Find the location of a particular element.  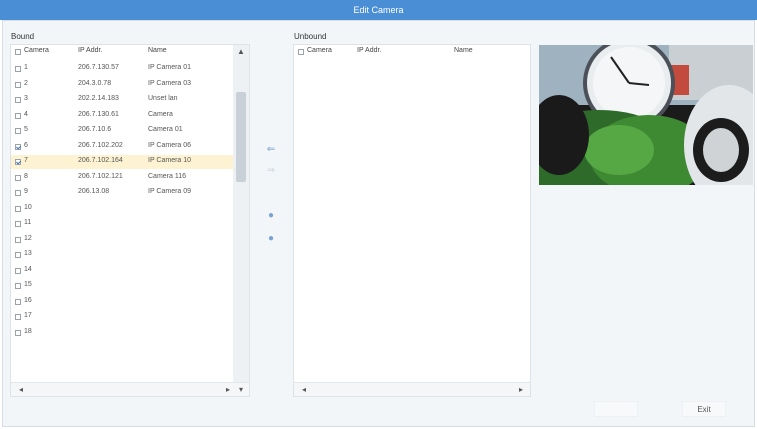

table-row: 1 206.7.130.57 IP Camera 01 is located at coordinates (122, 69).